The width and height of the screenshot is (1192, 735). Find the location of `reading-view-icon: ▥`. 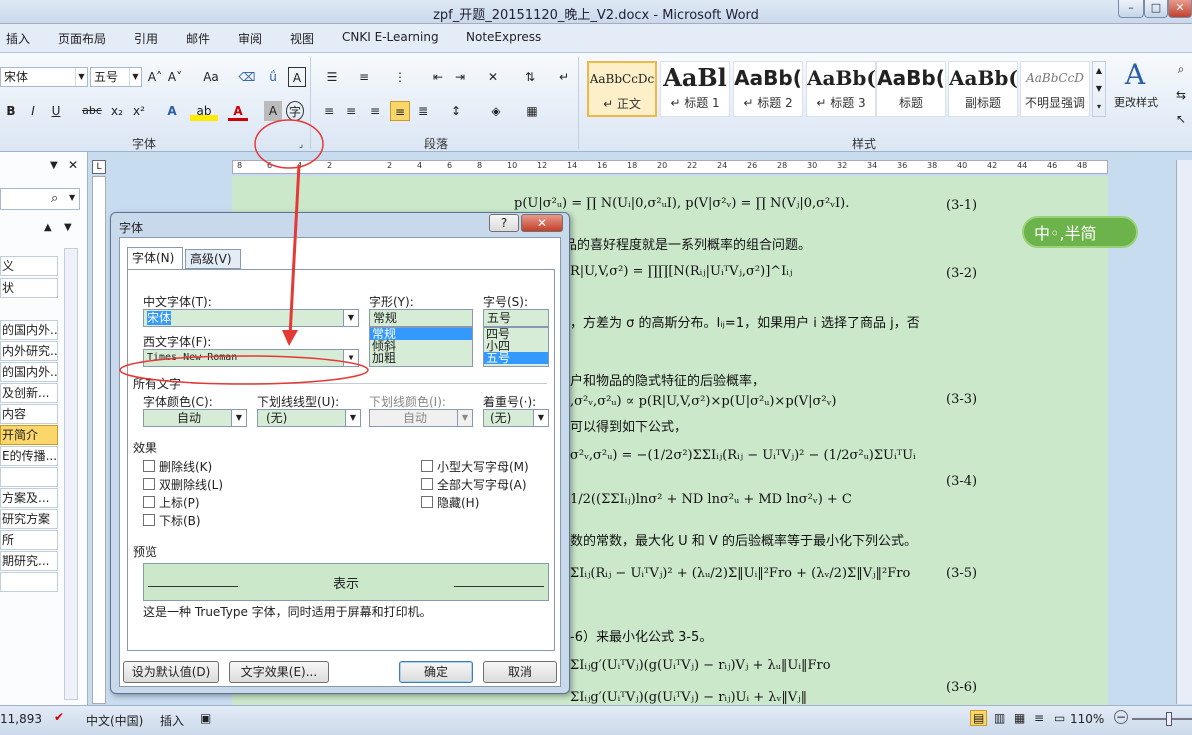

reading-view-icon: ▥ is located at coordinates (999, 718).